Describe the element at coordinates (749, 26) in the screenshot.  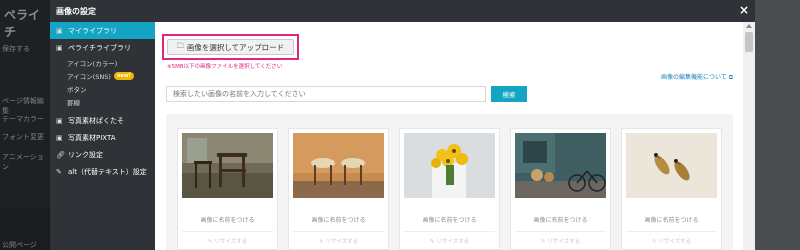
I see `scroll-up-arrow-icon` at that location.